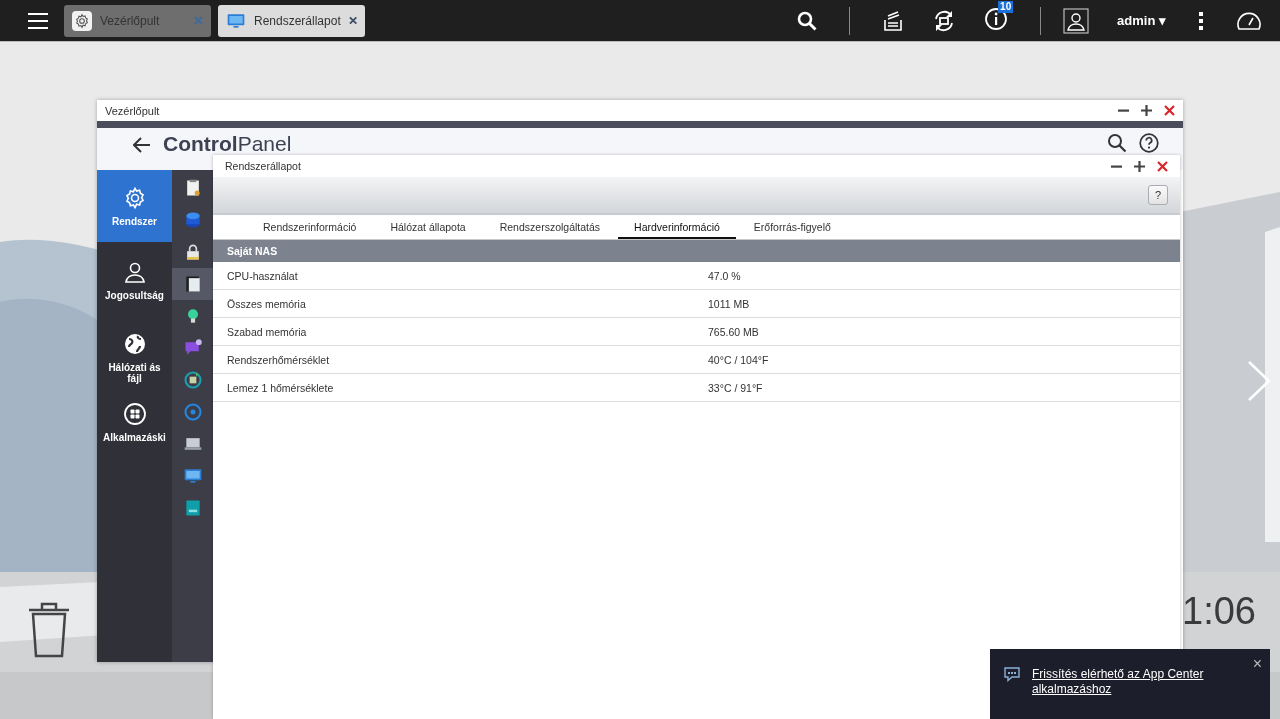 Image resolution: width=1280 pixels, height=719 pixels. I want to click on close-button: ×, so click(1257, 664).